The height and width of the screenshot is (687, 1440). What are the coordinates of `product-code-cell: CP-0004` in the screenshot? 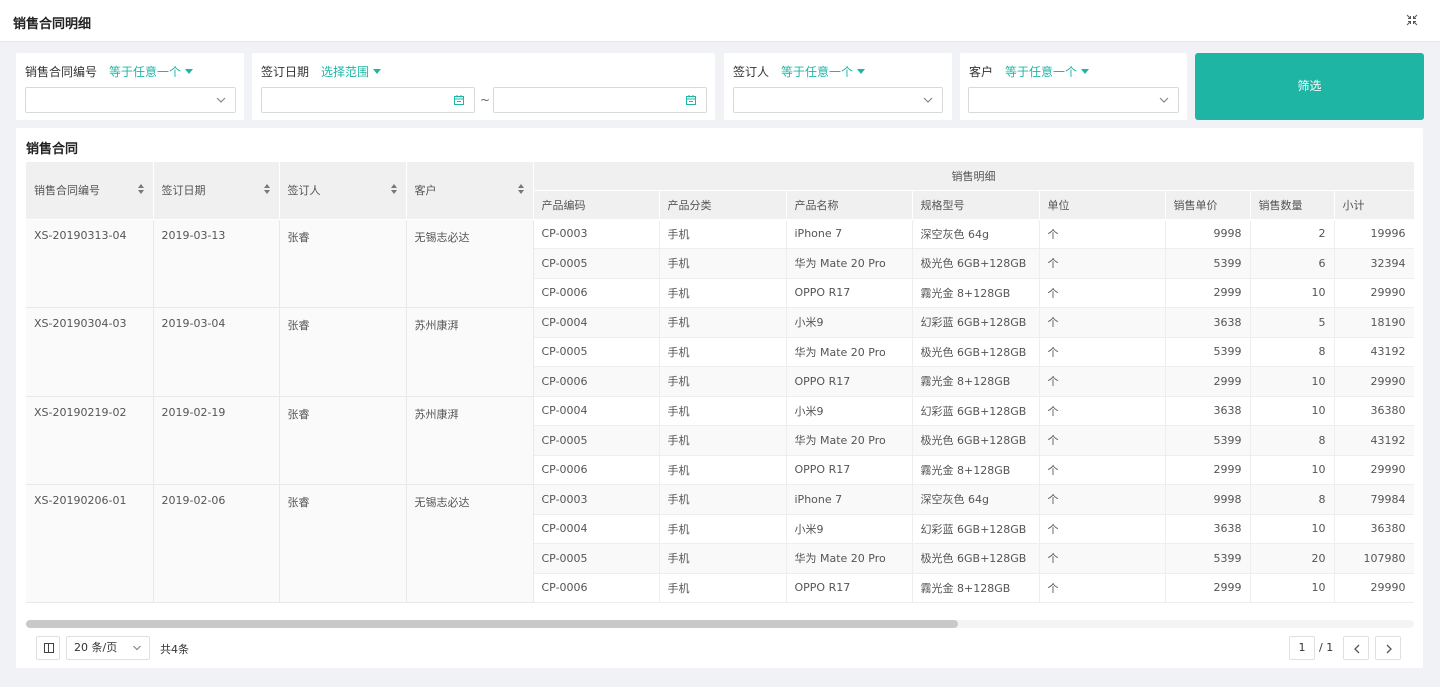 It's located at (596, 411).